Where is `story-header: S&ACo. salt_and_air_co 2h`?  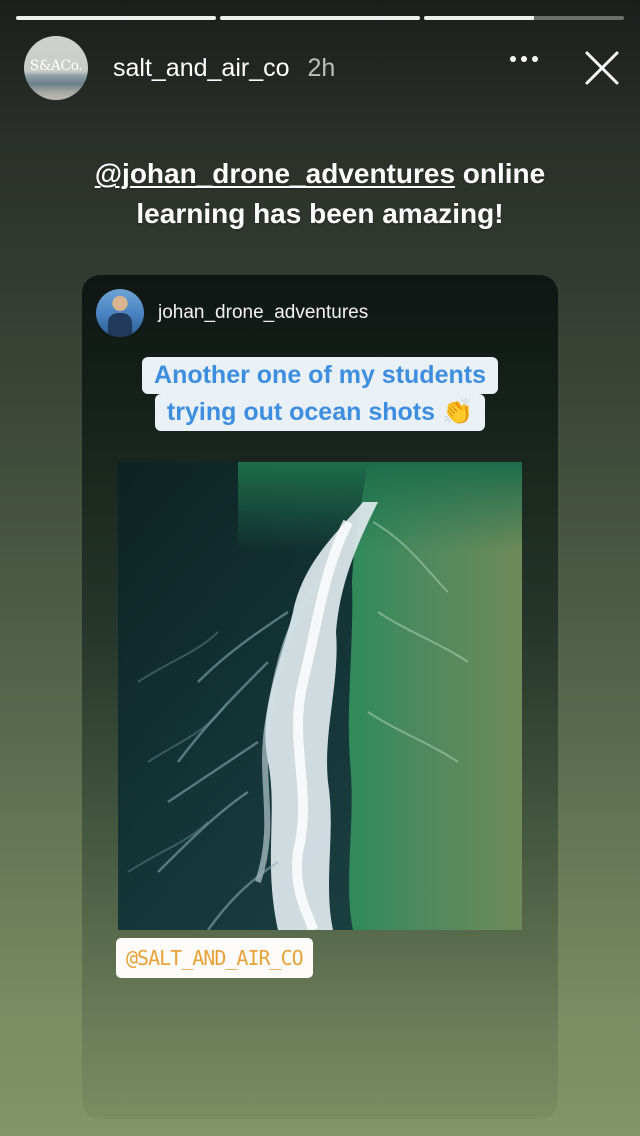 story-header: S&ACo. salt_and_air_co 2h is located at coordinates (322, 68).